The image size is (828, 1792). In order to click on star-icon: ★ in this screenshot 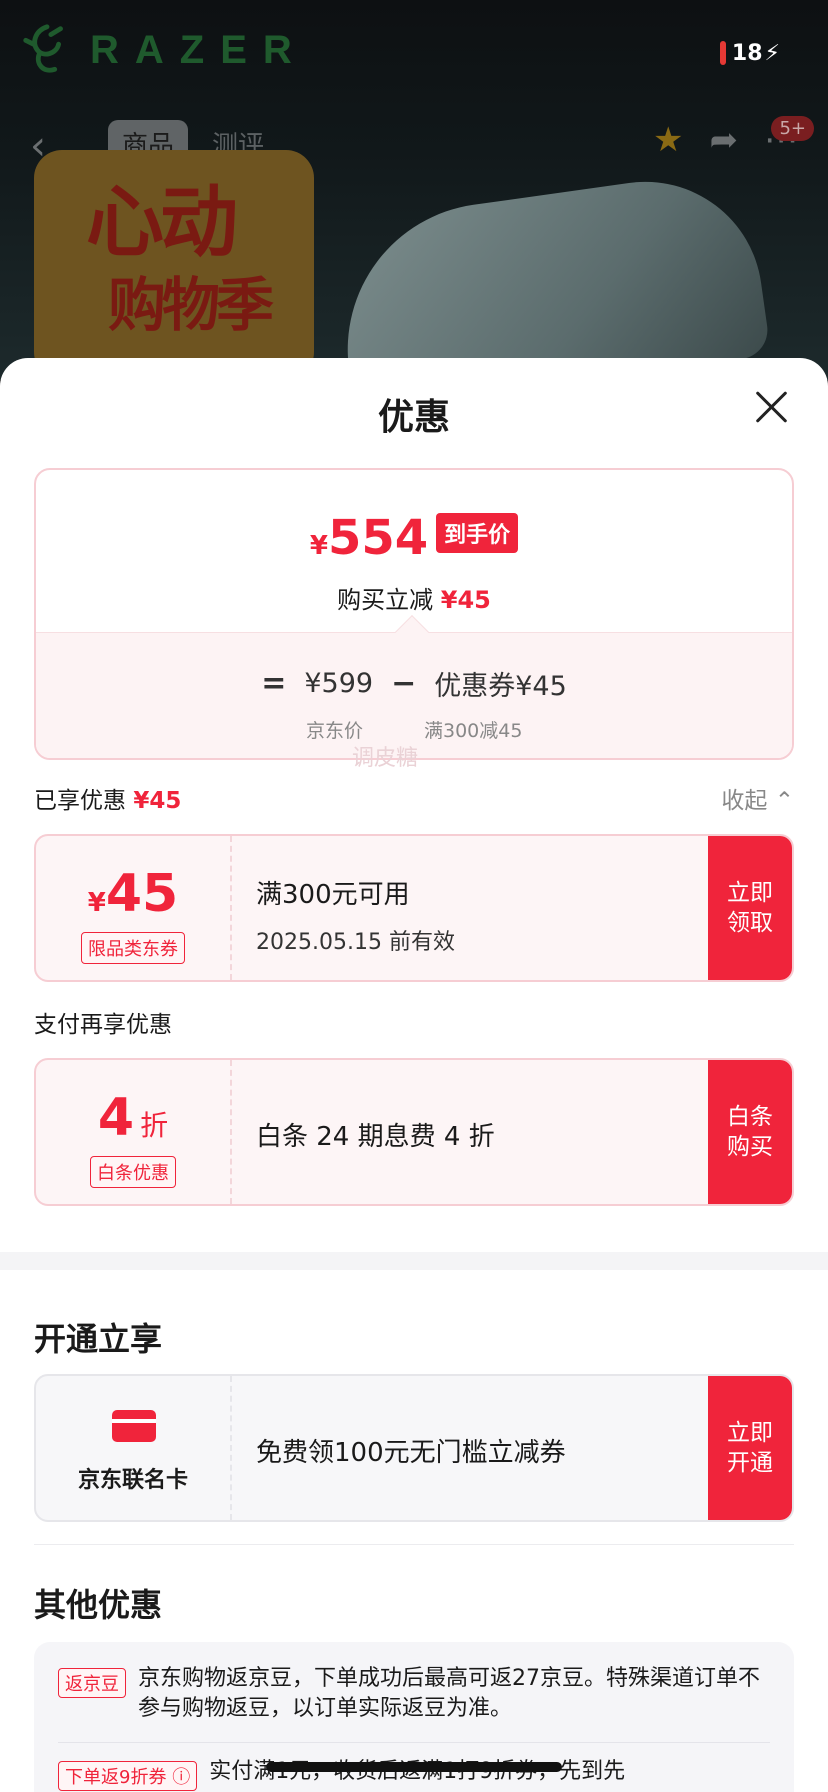, I will do `click(668, 140)`.